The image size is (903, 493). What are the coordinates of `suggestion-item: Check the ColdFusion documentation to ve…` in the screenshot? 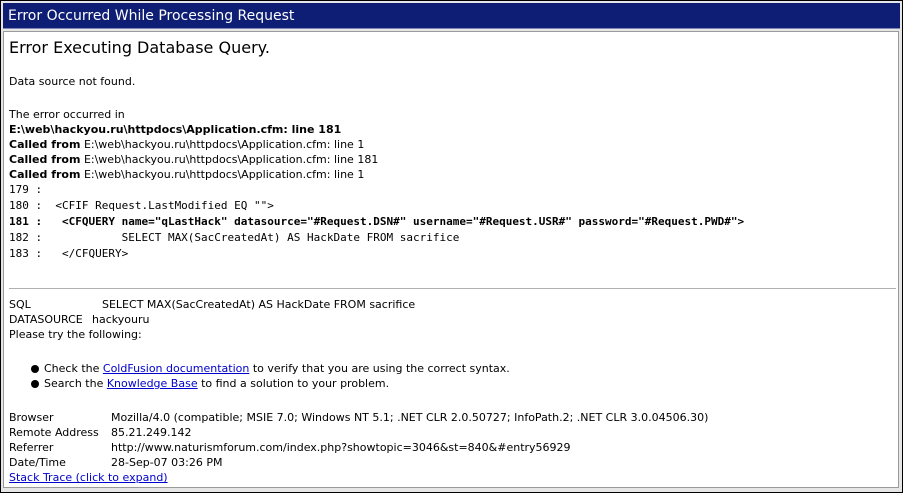 It's located at (277, 368).